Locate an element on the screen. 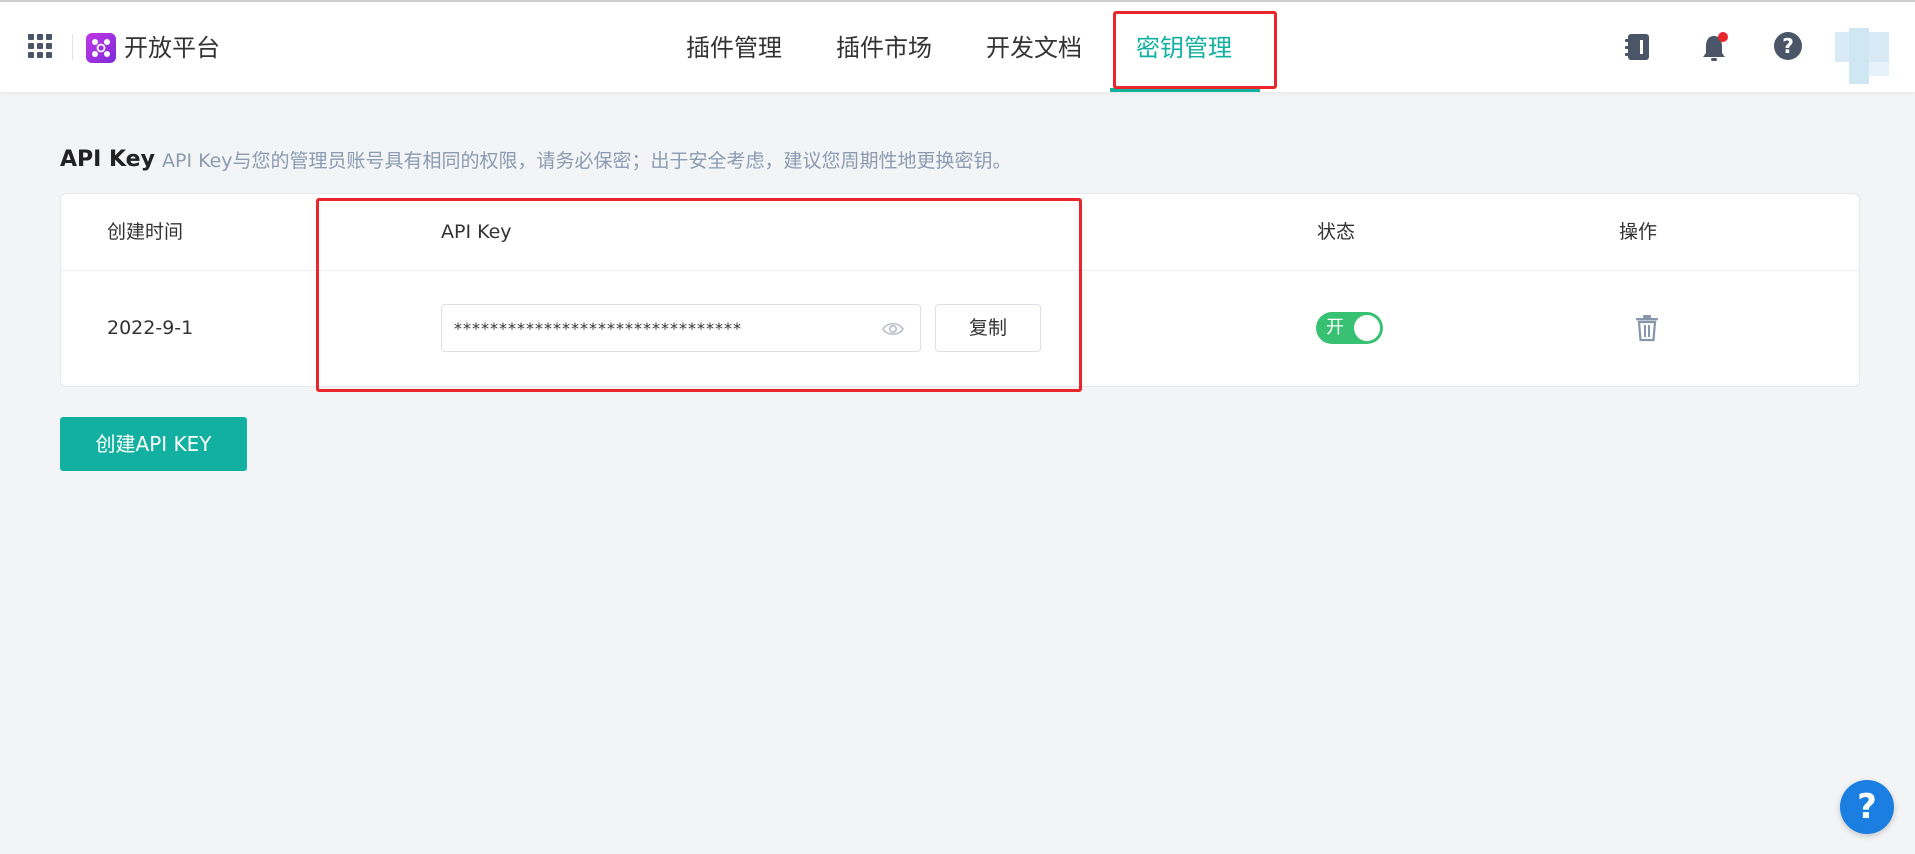 The height and width of the screenshot is (854, 1915). floating-help-button: ? is located at coordinates (1867, 807).